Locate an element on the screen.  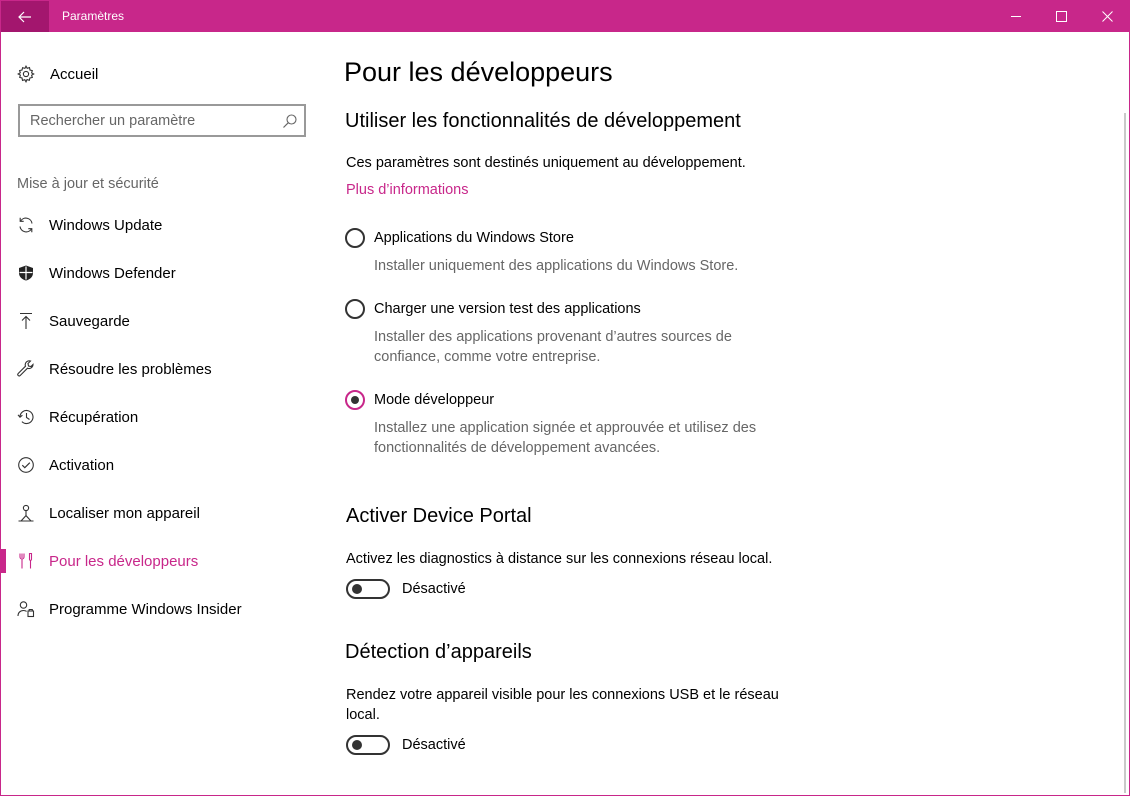
backup-arrow-icon is located at coordinates (26, 321).